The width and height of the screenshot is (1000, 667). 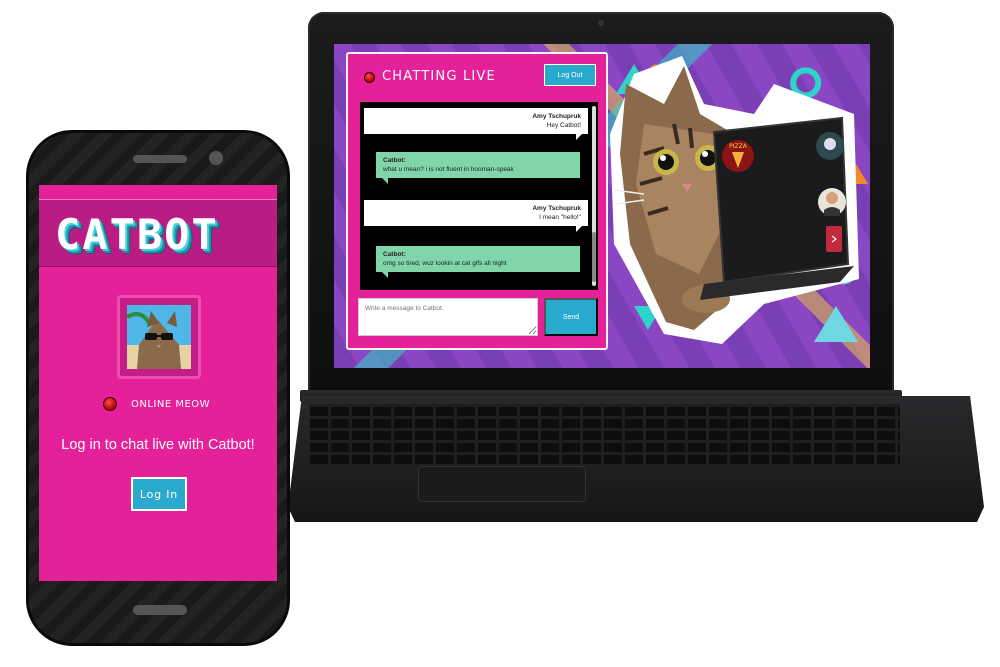 What do you see at coordinates (502, 484) in the screenshot?
I see `laptop-trackpad` at bounding box center [502, 484].